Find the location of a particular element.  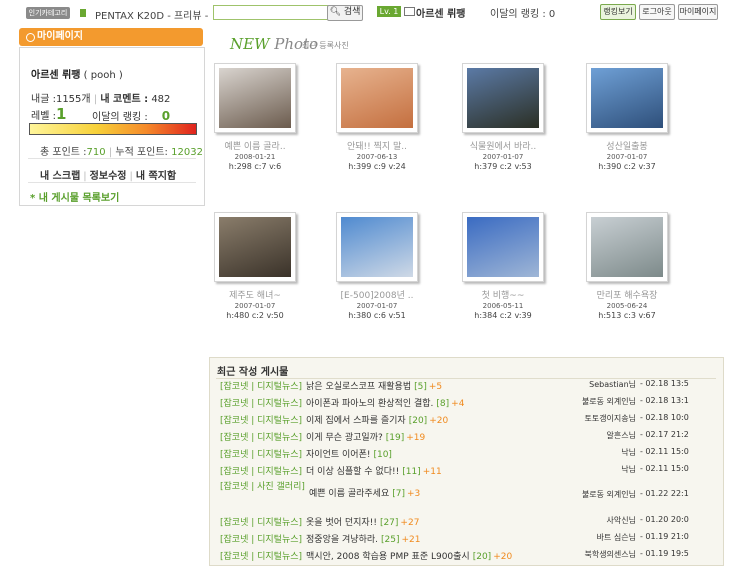

photo-item: 안돼!! 찍지 말.. 2007-06-13 h:399 c:9 v:24 is located at coordinates (377, 117).